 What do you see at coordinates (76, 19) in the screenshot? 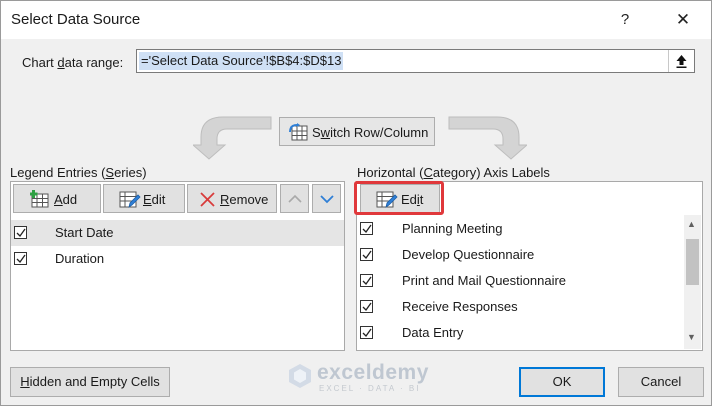
I see `dialog-title: Select Data Source` at bounding box center [76, 19].